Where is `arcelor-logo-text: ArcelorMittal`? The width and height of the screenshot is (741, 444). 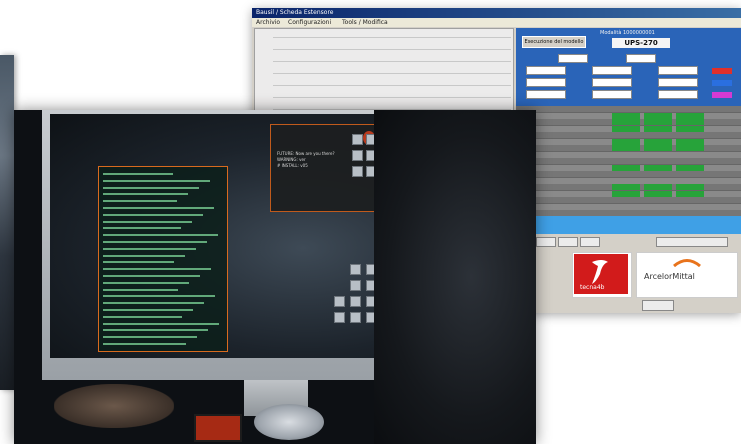
arcelor-logo-text: ArcelorMittal is located at coordinates (669, 276).